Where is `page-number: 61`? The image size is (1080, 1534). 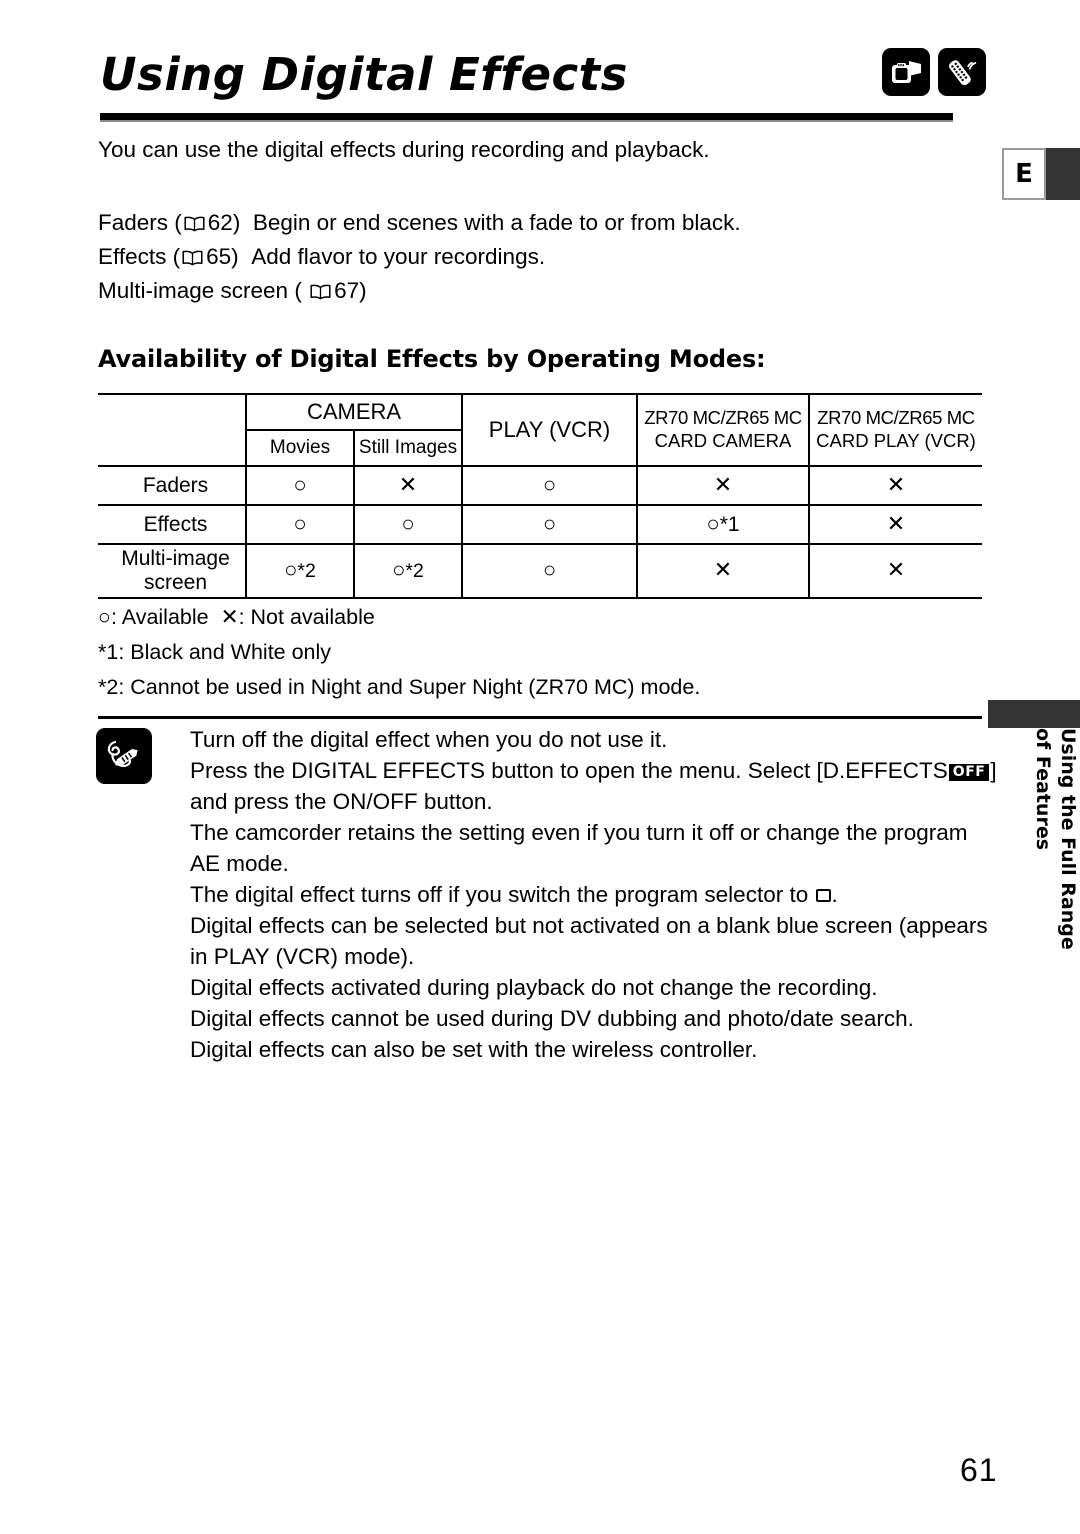 page-number: 61 is located at coordinates (979, 1470).